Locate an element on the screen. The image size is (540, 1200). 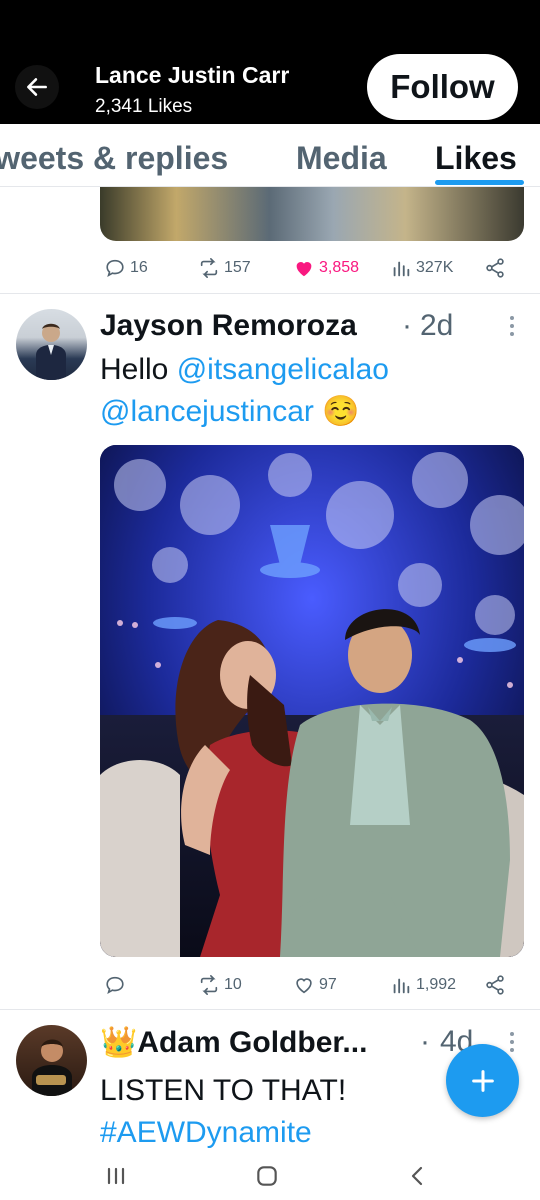
profile-name: Lance Justin Carr is located at coordinates (192, 75).